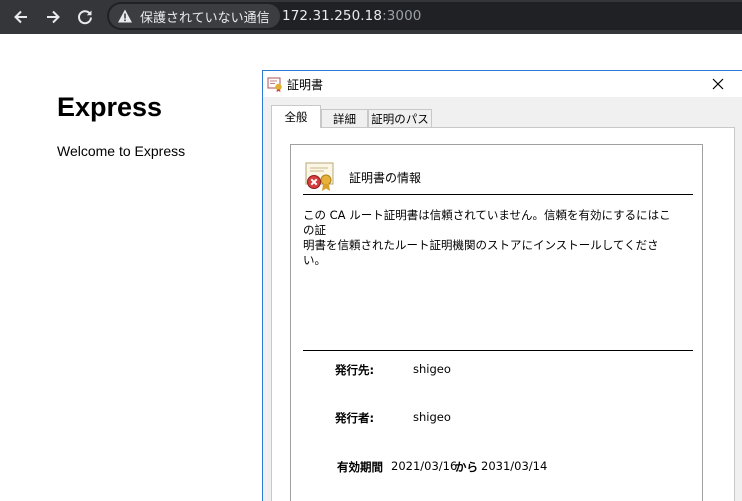  I want to click on arrow-left-icon, so click(20, 17).